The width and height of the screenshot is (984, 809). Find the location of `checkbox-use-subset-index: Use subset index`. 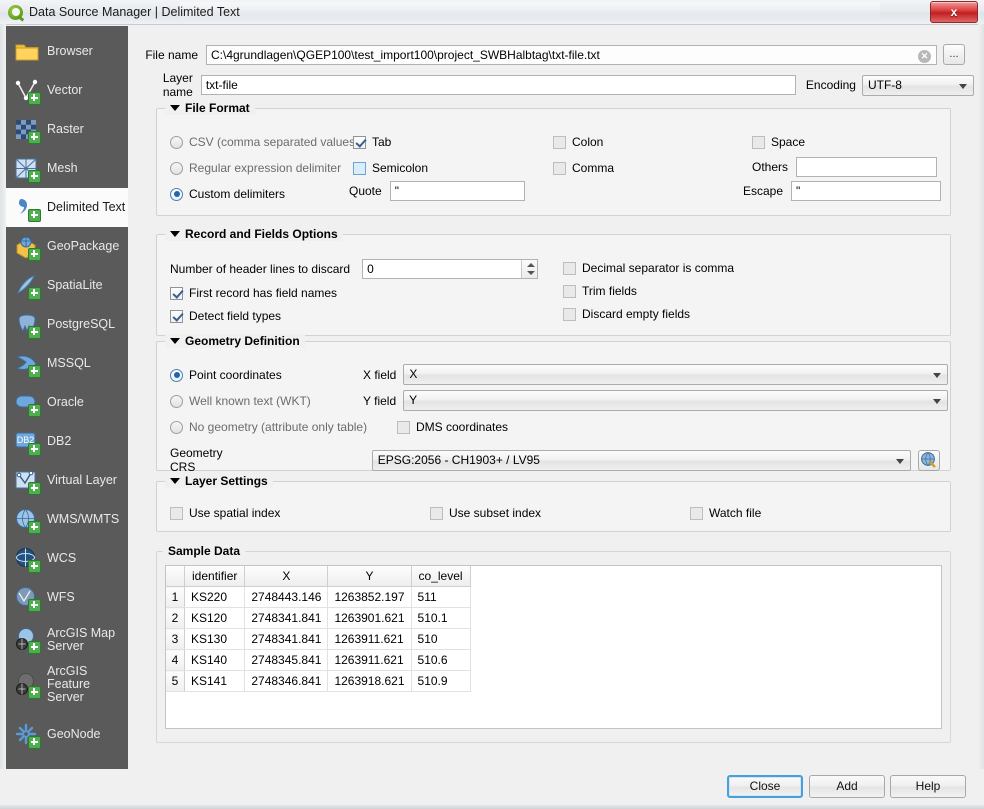

checkbox-use-subset-index: Use subset index is located at coordinates (485, 513).